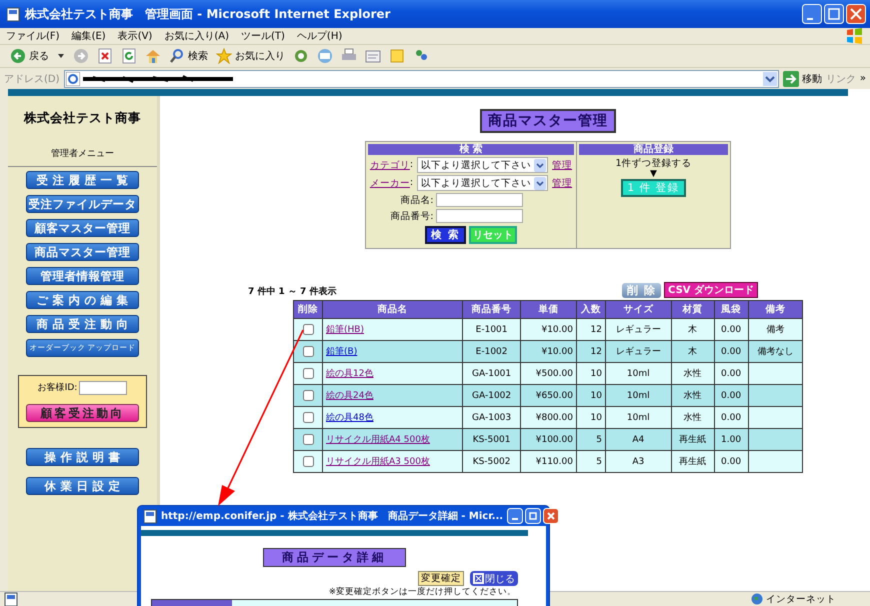 This screenshot has height=606, width=870. I want to click on page-heading: 商品マスター管理, so click(548, 121).